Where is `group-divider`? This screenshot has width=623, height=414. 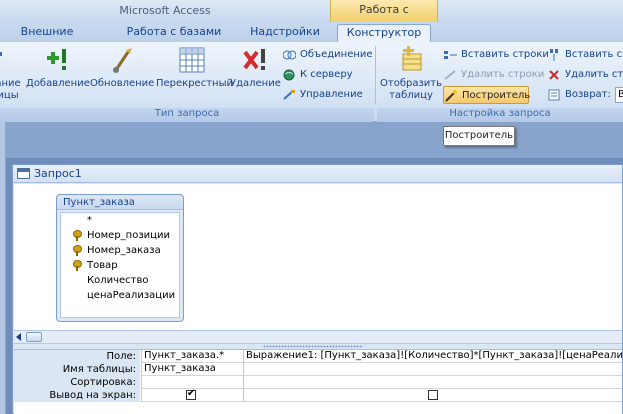 group-divider is located at coordinates (375, 75).